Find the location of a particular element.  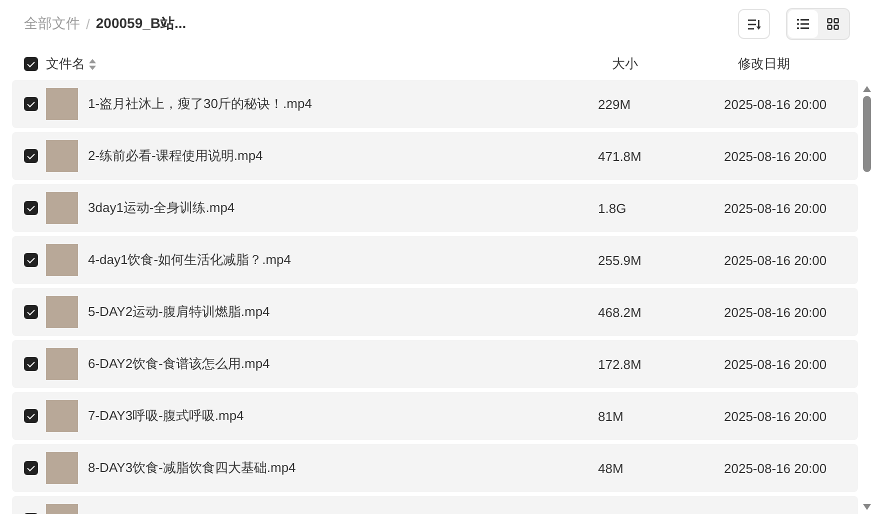

file-row: 8-DAY3饮食-减脂饮食四大基础.mp4 48M 2025-08-16 20:00 is located at coordinates (435, 468).